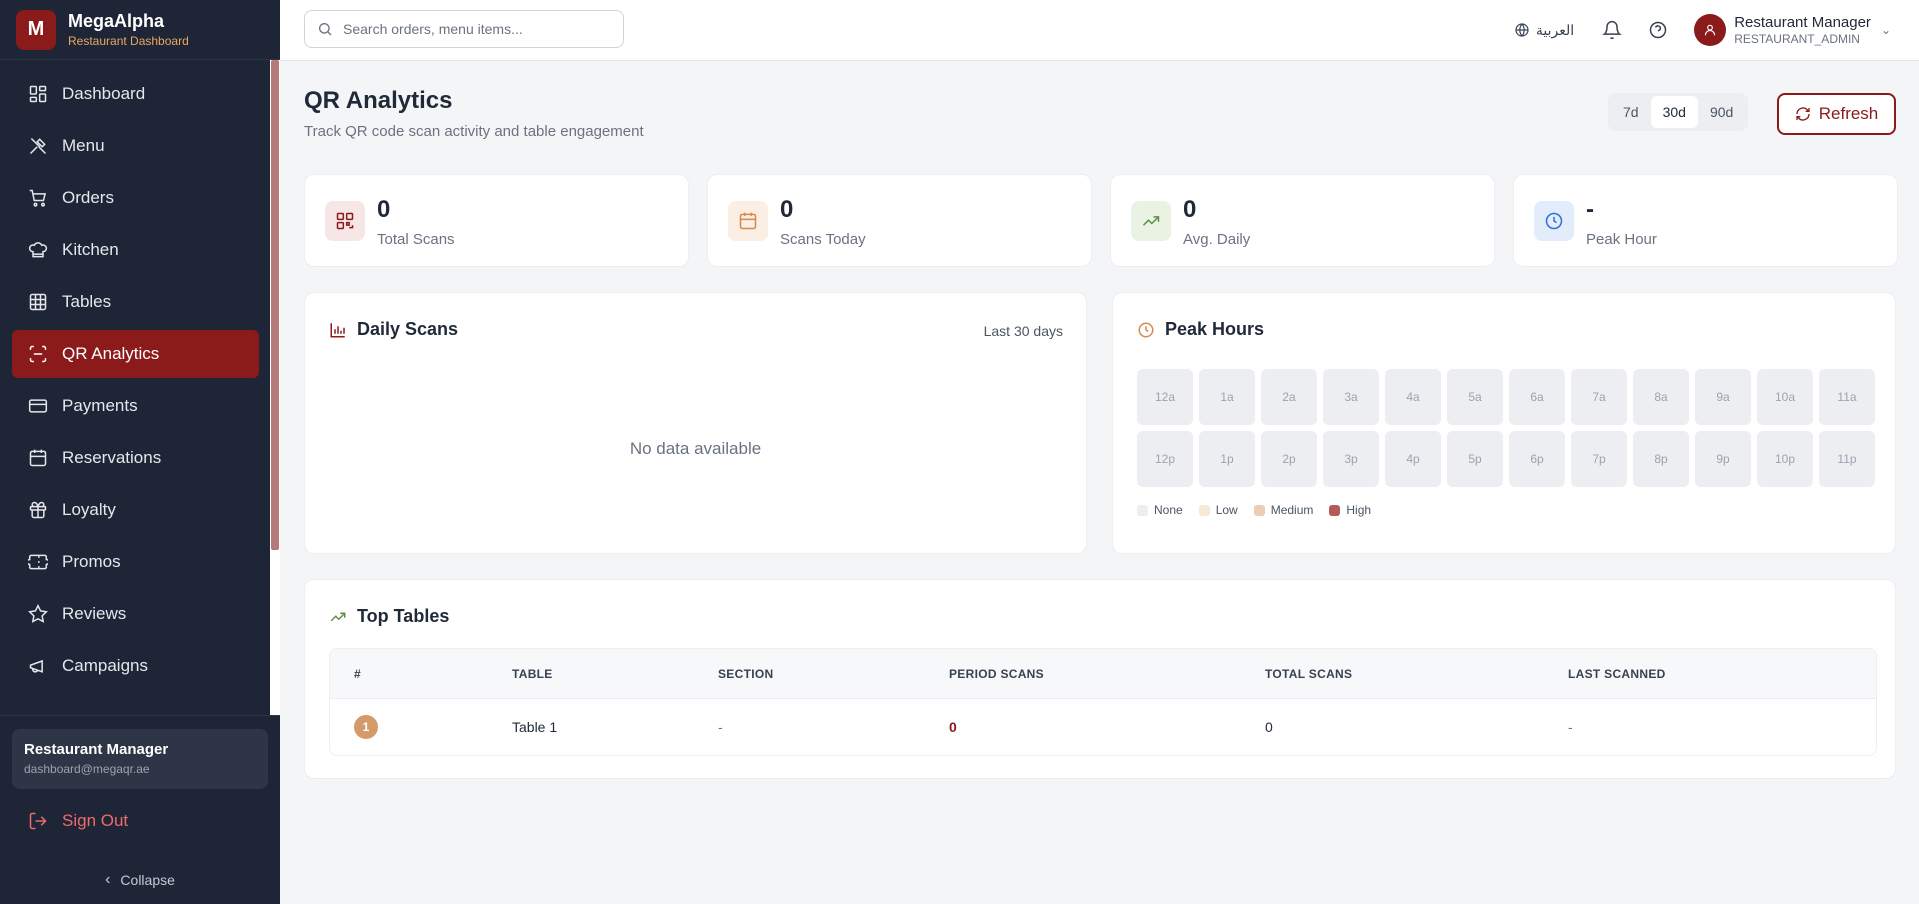 This screenshot has width=1919, height=904. What do you see at coordinates (1590, 209) in the screenshot?
I see `stat-value: -` at bounding box center [1590, 209].